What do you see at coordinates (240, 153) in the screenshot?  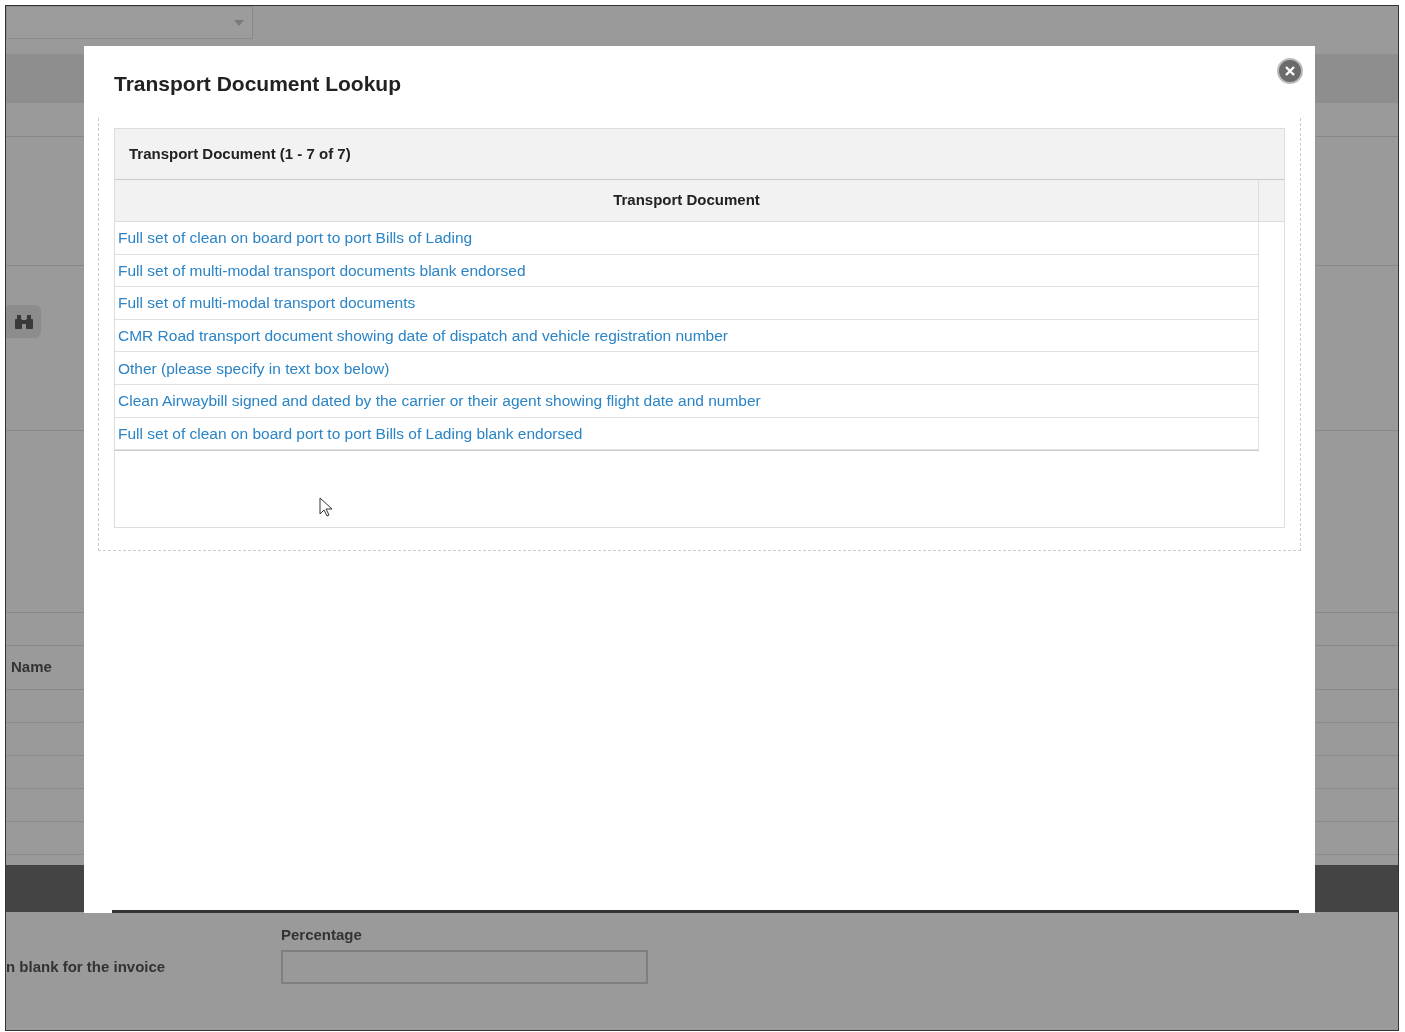 I see `grid-caption: Transport Document (1 - 7 of 7)` at bounding box center [240, 153].